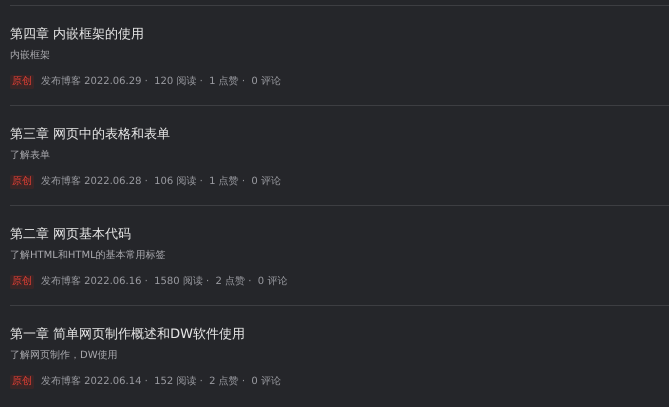 Image resolution: width=669 pixels, height=407 pixels. I want to click on article-summary: 了解网页制作，DW使用, so click(64, 356).